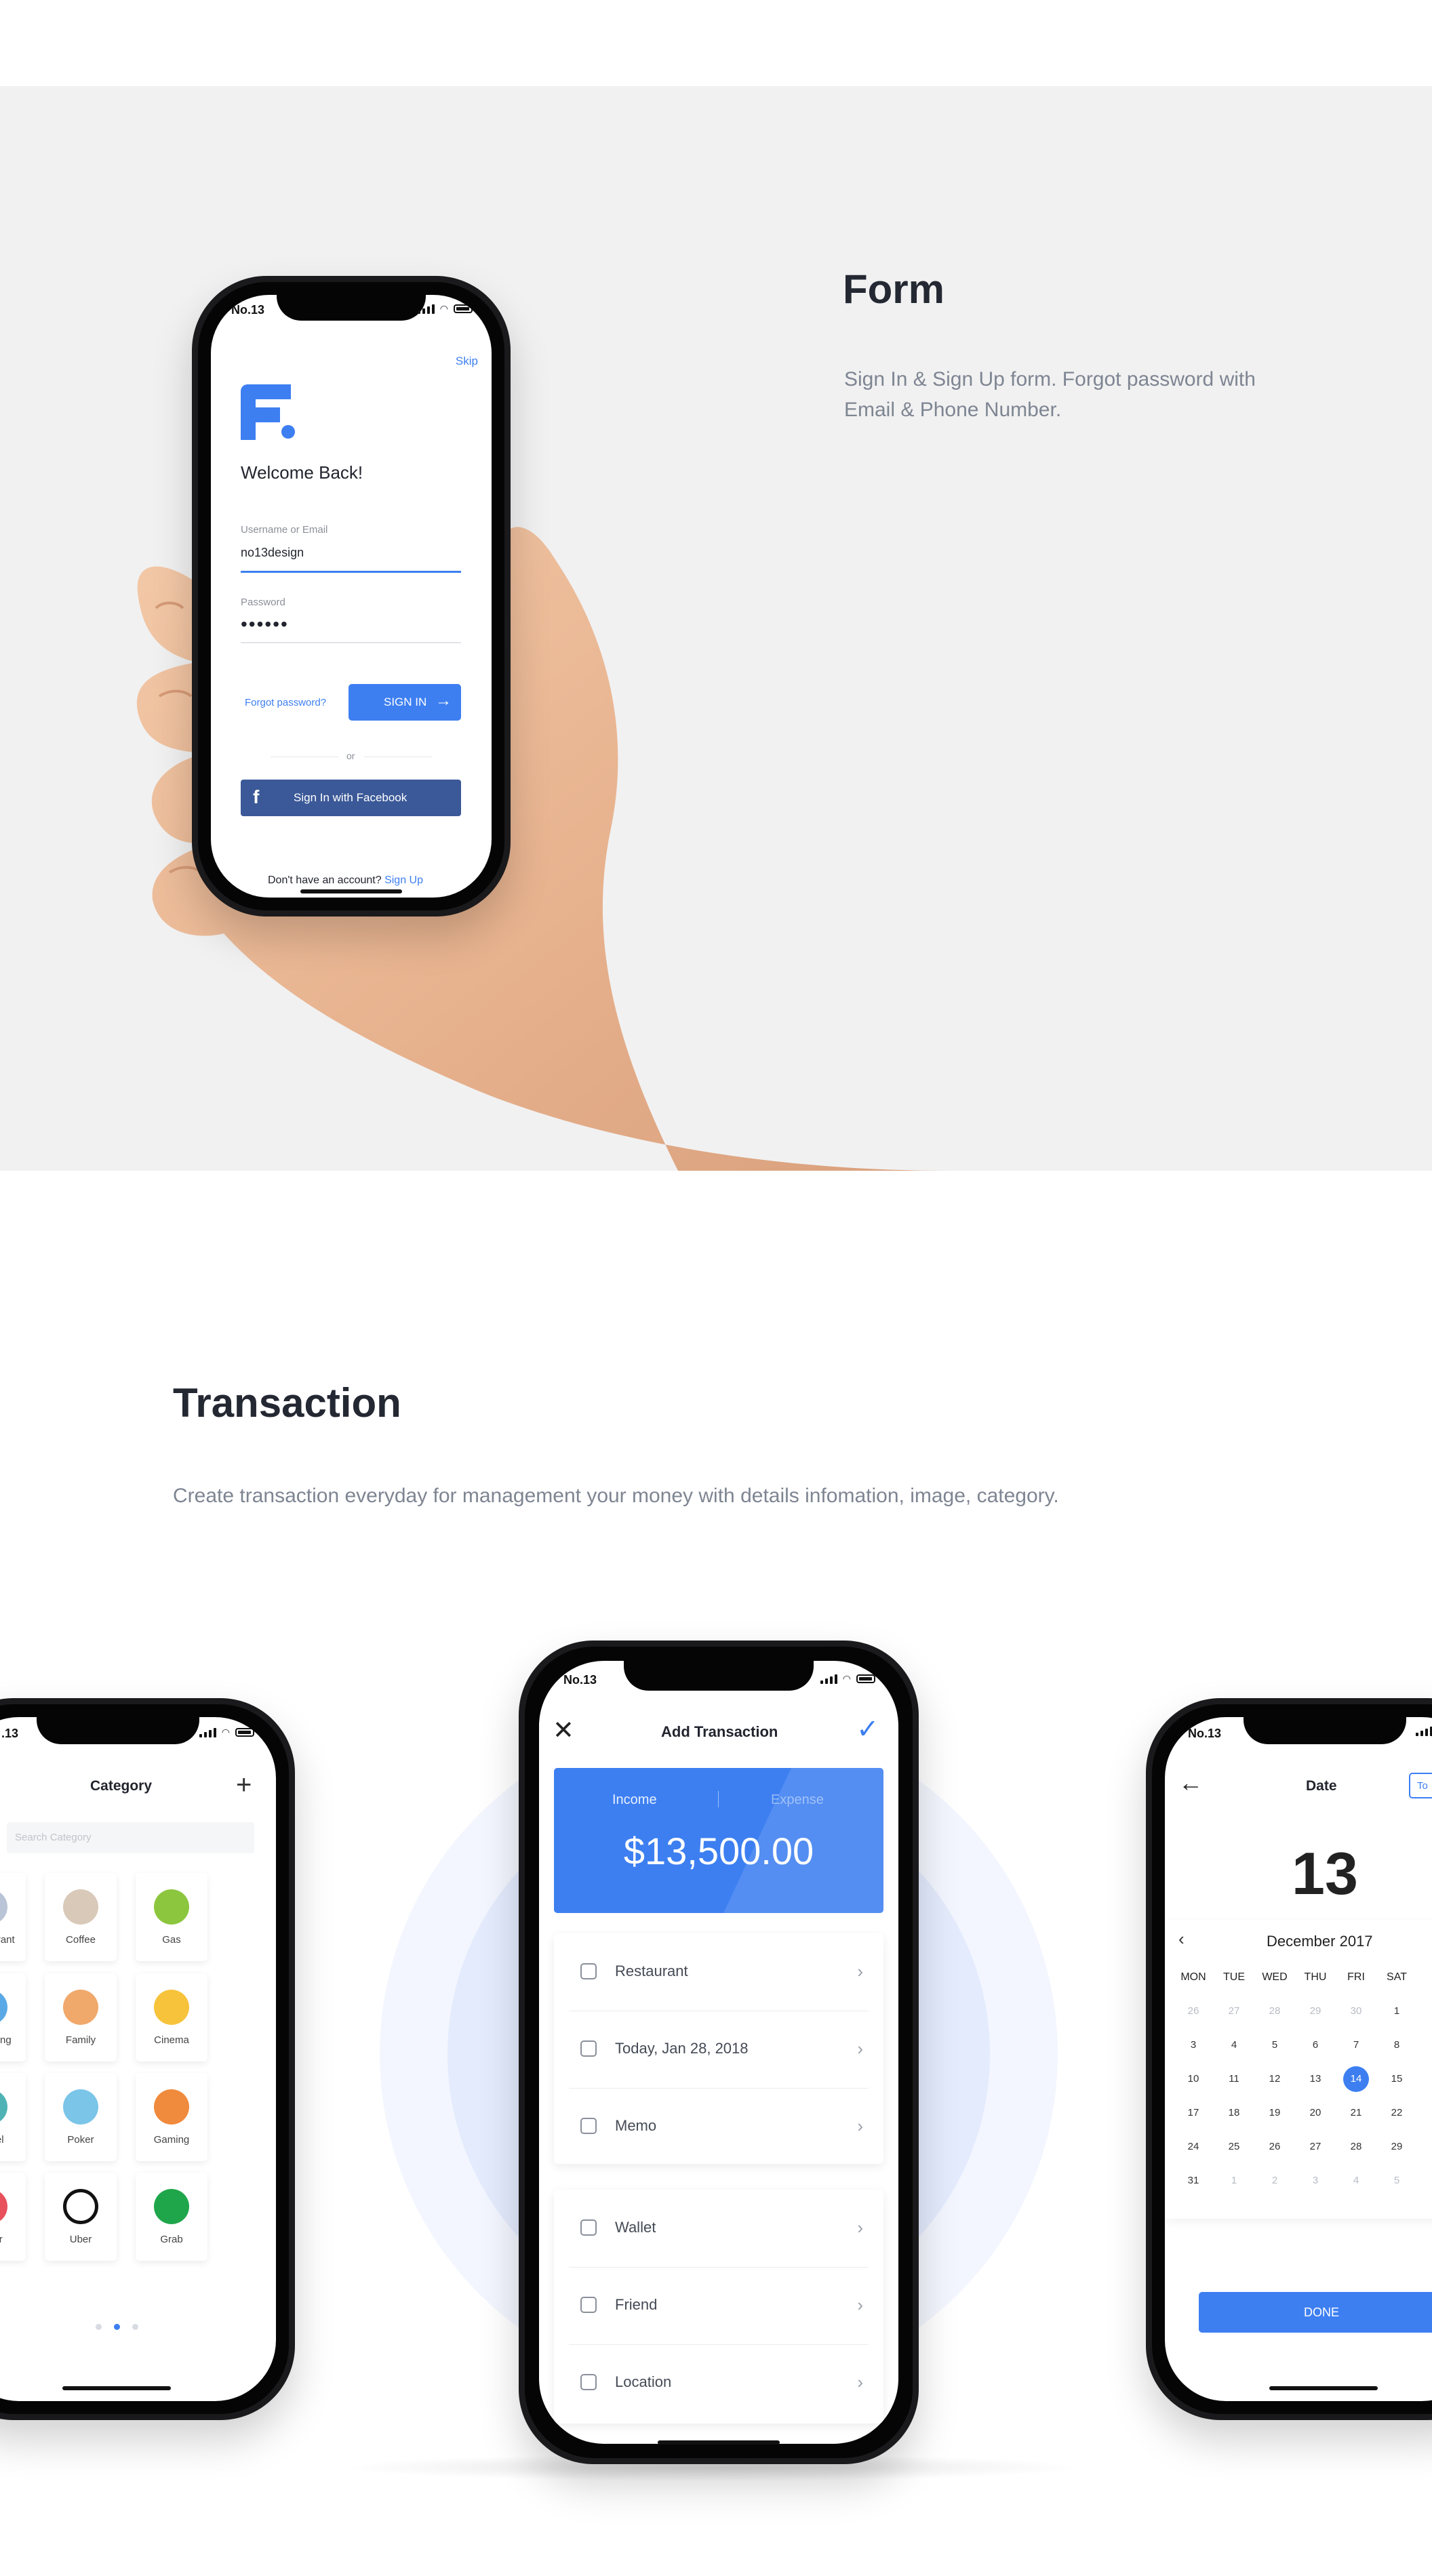 This screenshot has width=1432, height=2576. What do you see at coordinates (81, 2217) in the screenshot?
I see `category-tile: Uber` at bounding box center [81, 2217].